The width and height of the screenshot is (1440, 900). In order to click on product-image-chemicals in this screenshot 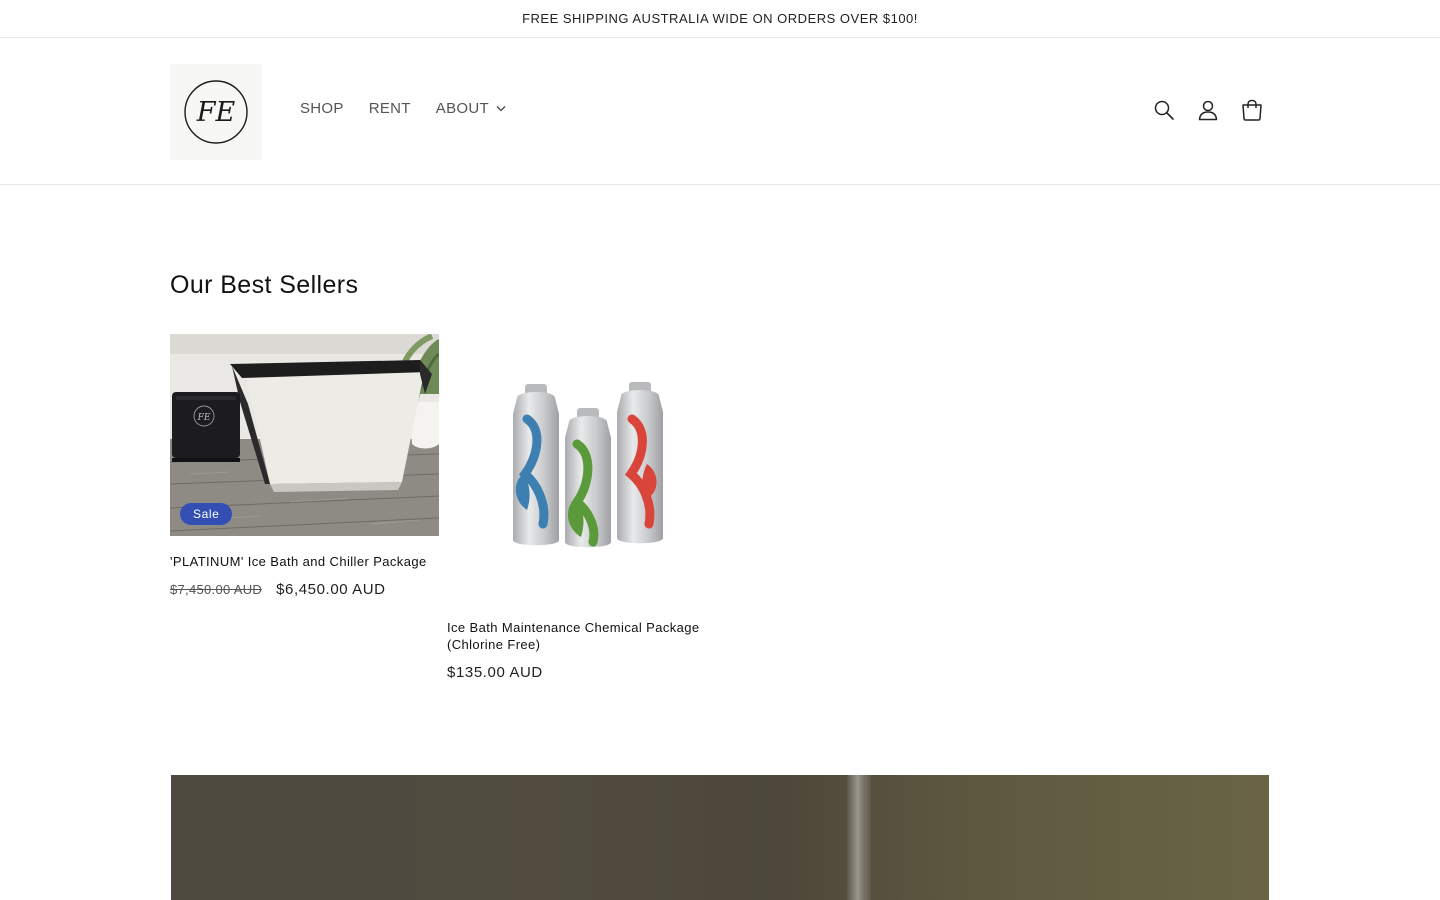, I will do `click(581, 468)`.